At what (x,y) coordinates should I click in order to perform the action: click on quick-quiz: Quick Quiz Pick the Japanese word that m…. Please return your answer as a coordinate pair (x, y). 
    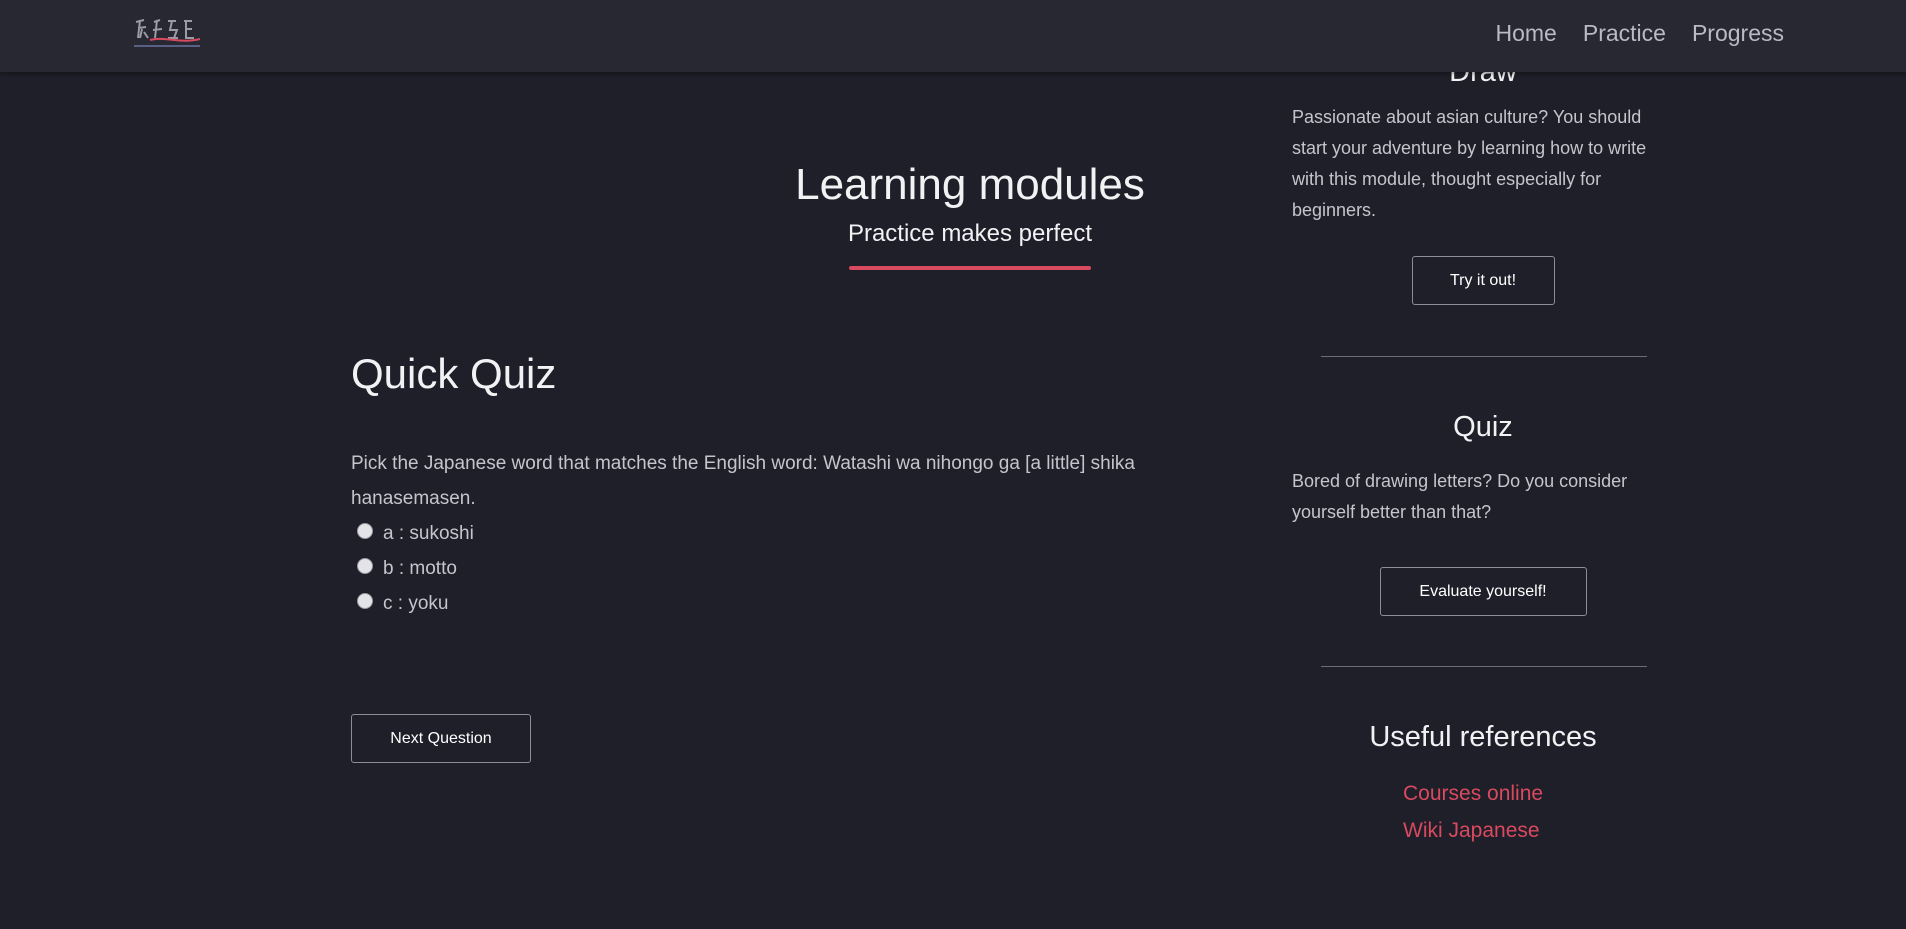
    Looking at the image, I should click on (761, 485).